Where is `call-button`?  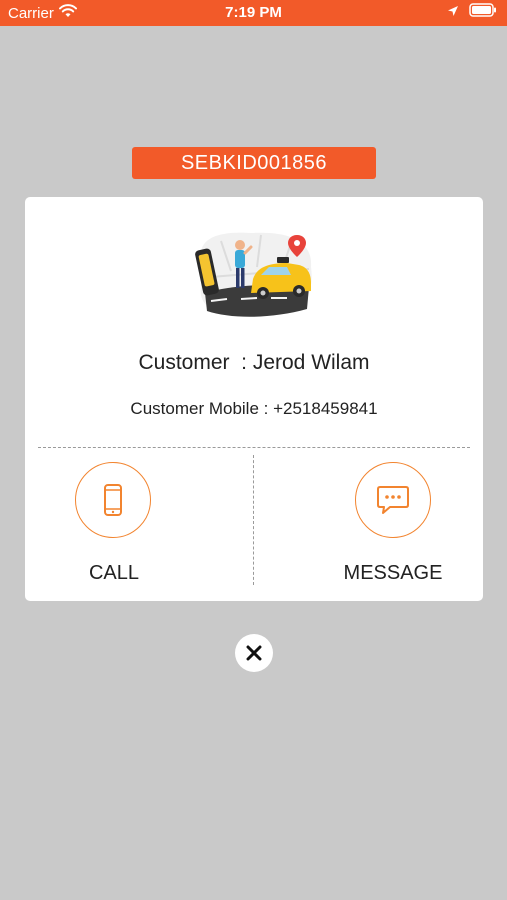
call-button is located at coordinates (113, 500).